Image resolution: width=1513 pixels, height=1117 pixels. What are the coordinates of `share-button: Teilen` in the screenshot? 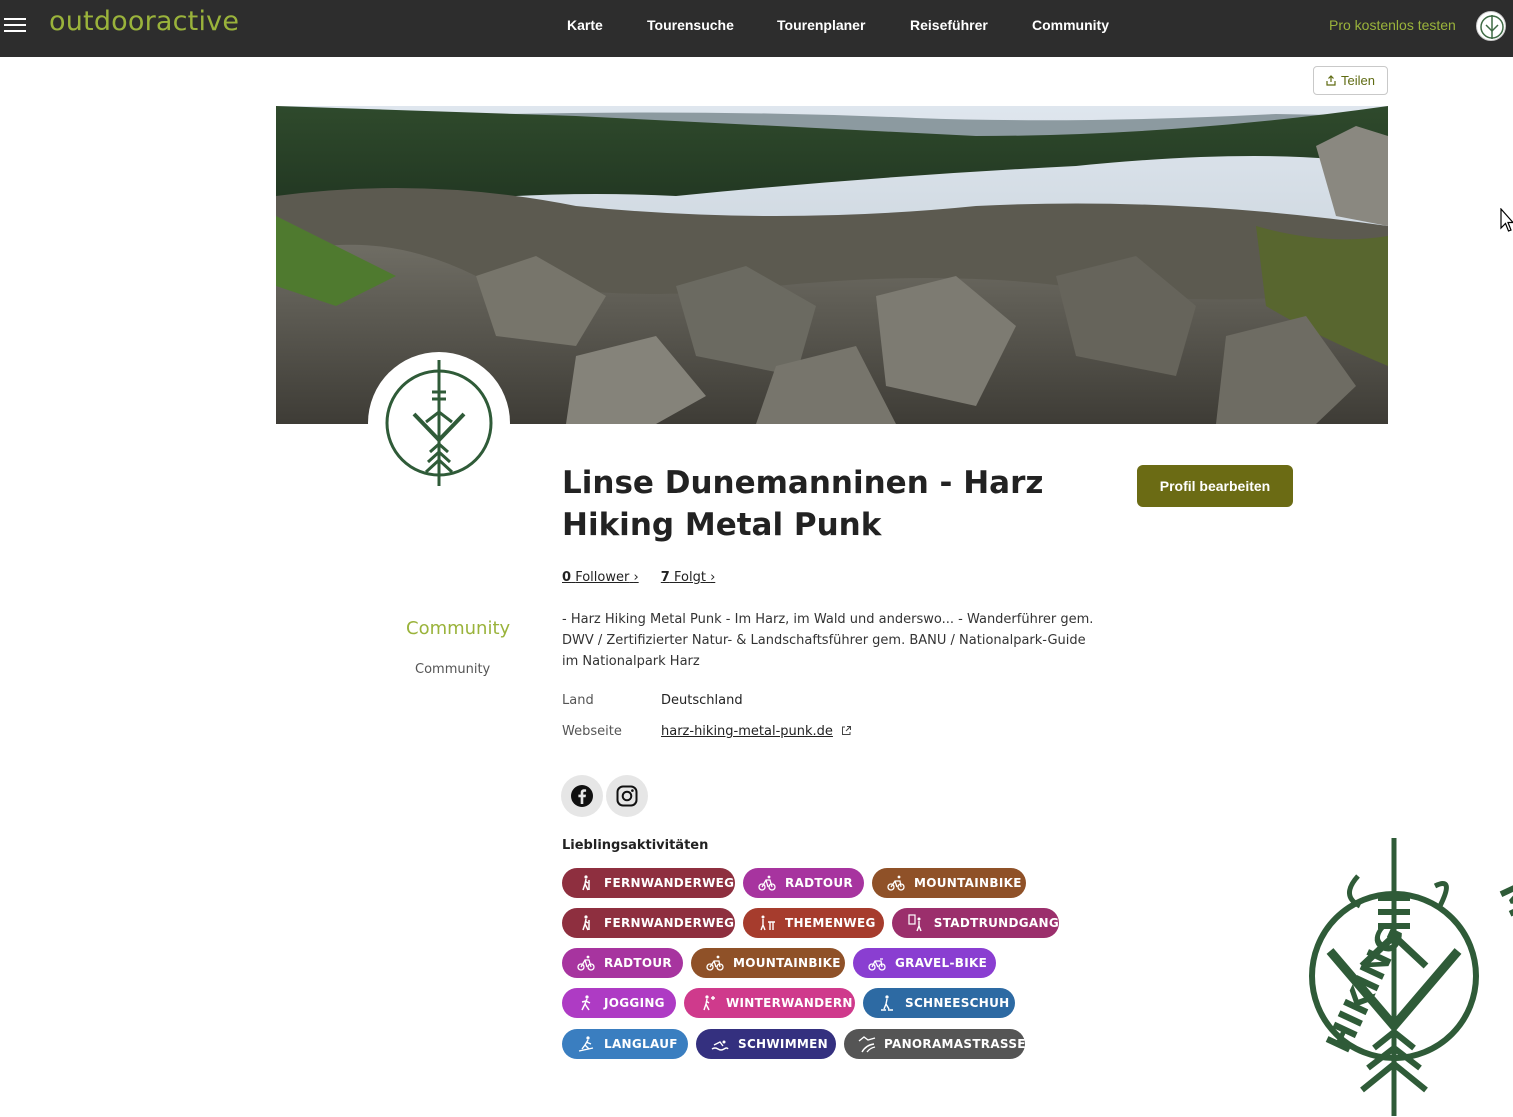 It's located at (1350, 80).